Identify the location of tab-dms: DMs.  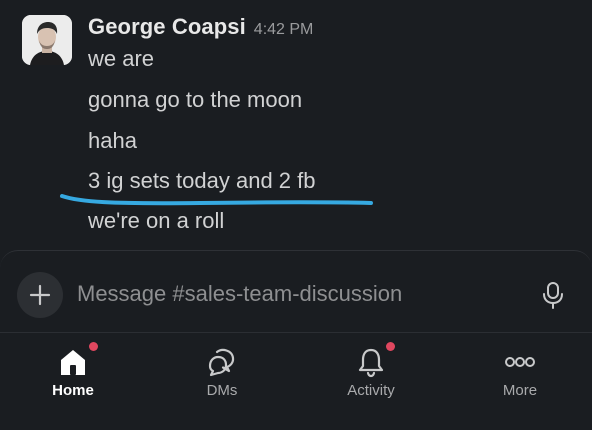
(222, 381).